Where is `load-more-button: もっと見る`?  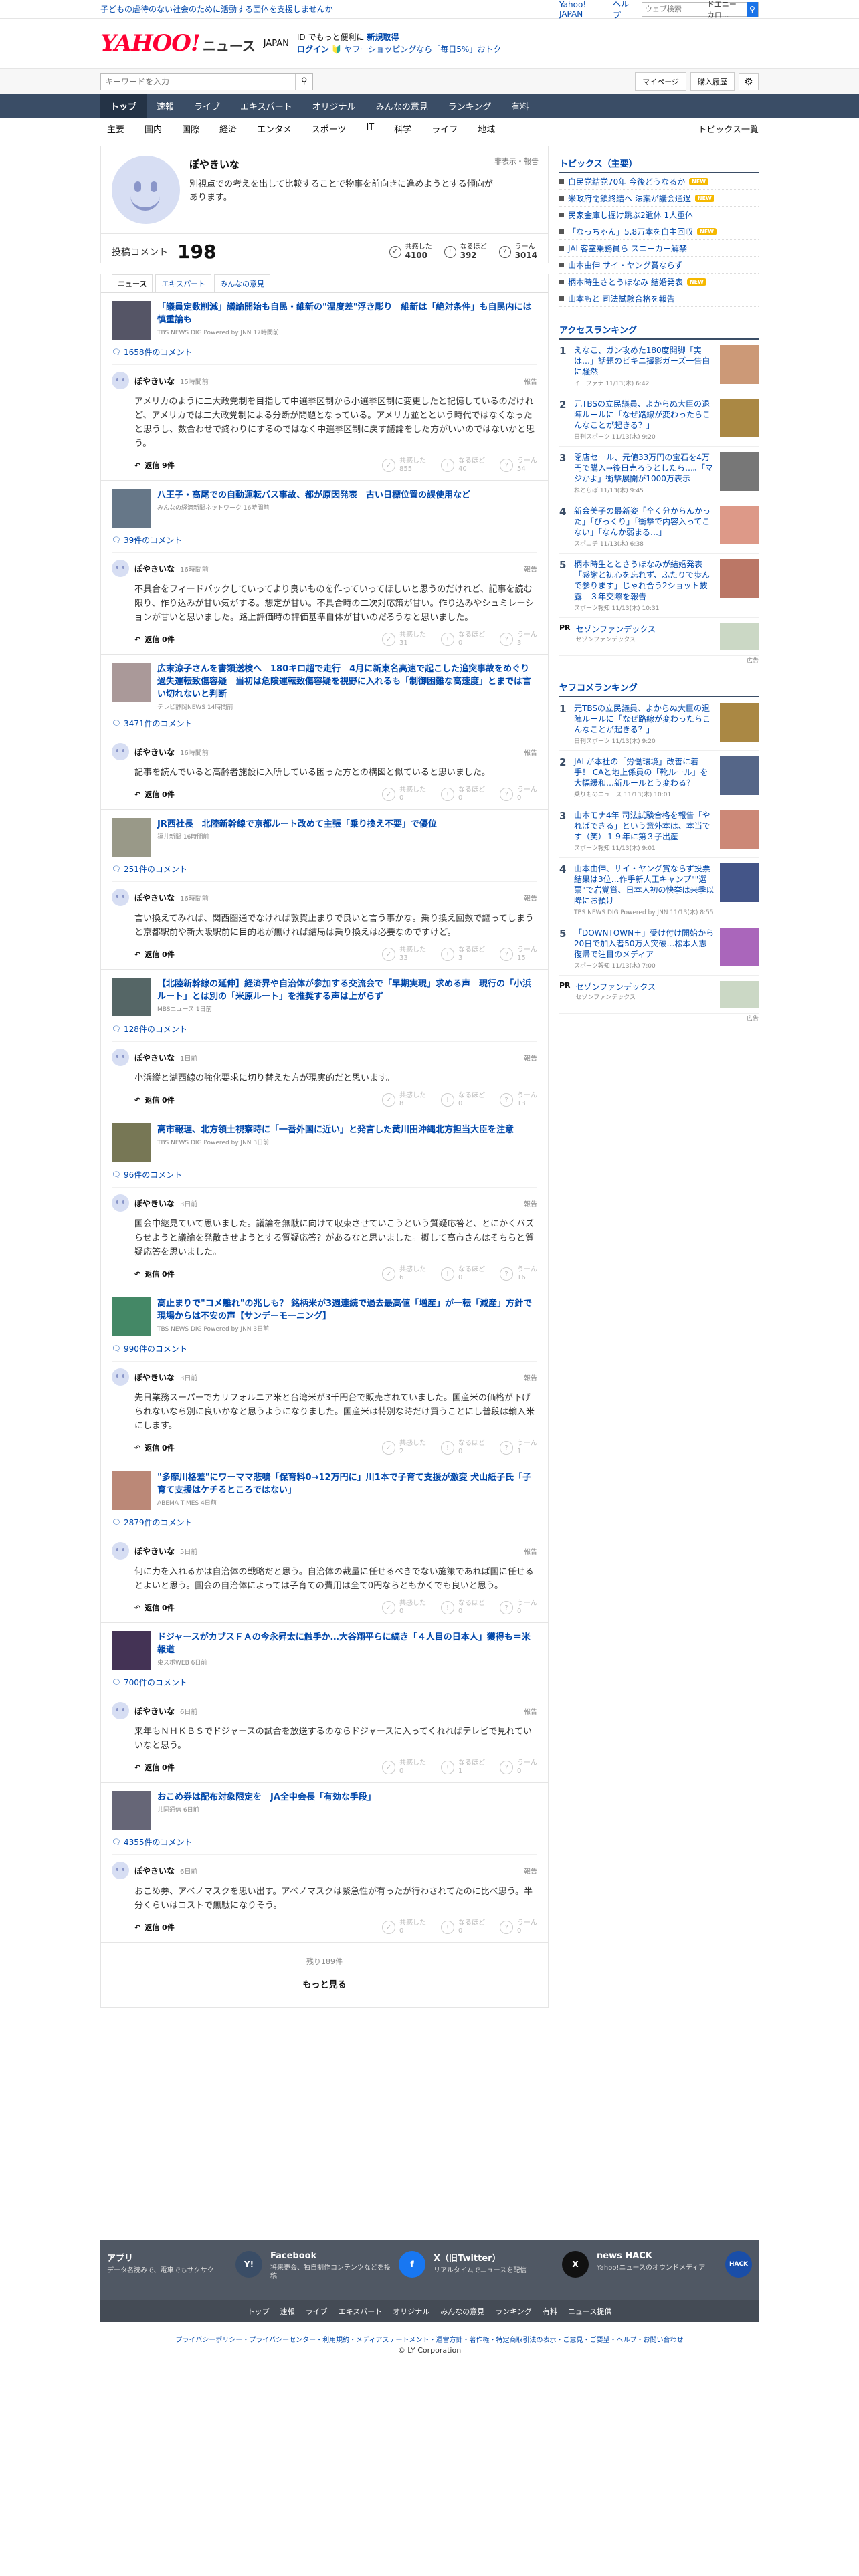
load-more-button: もっと見る is located at coordinates (324, 1984).